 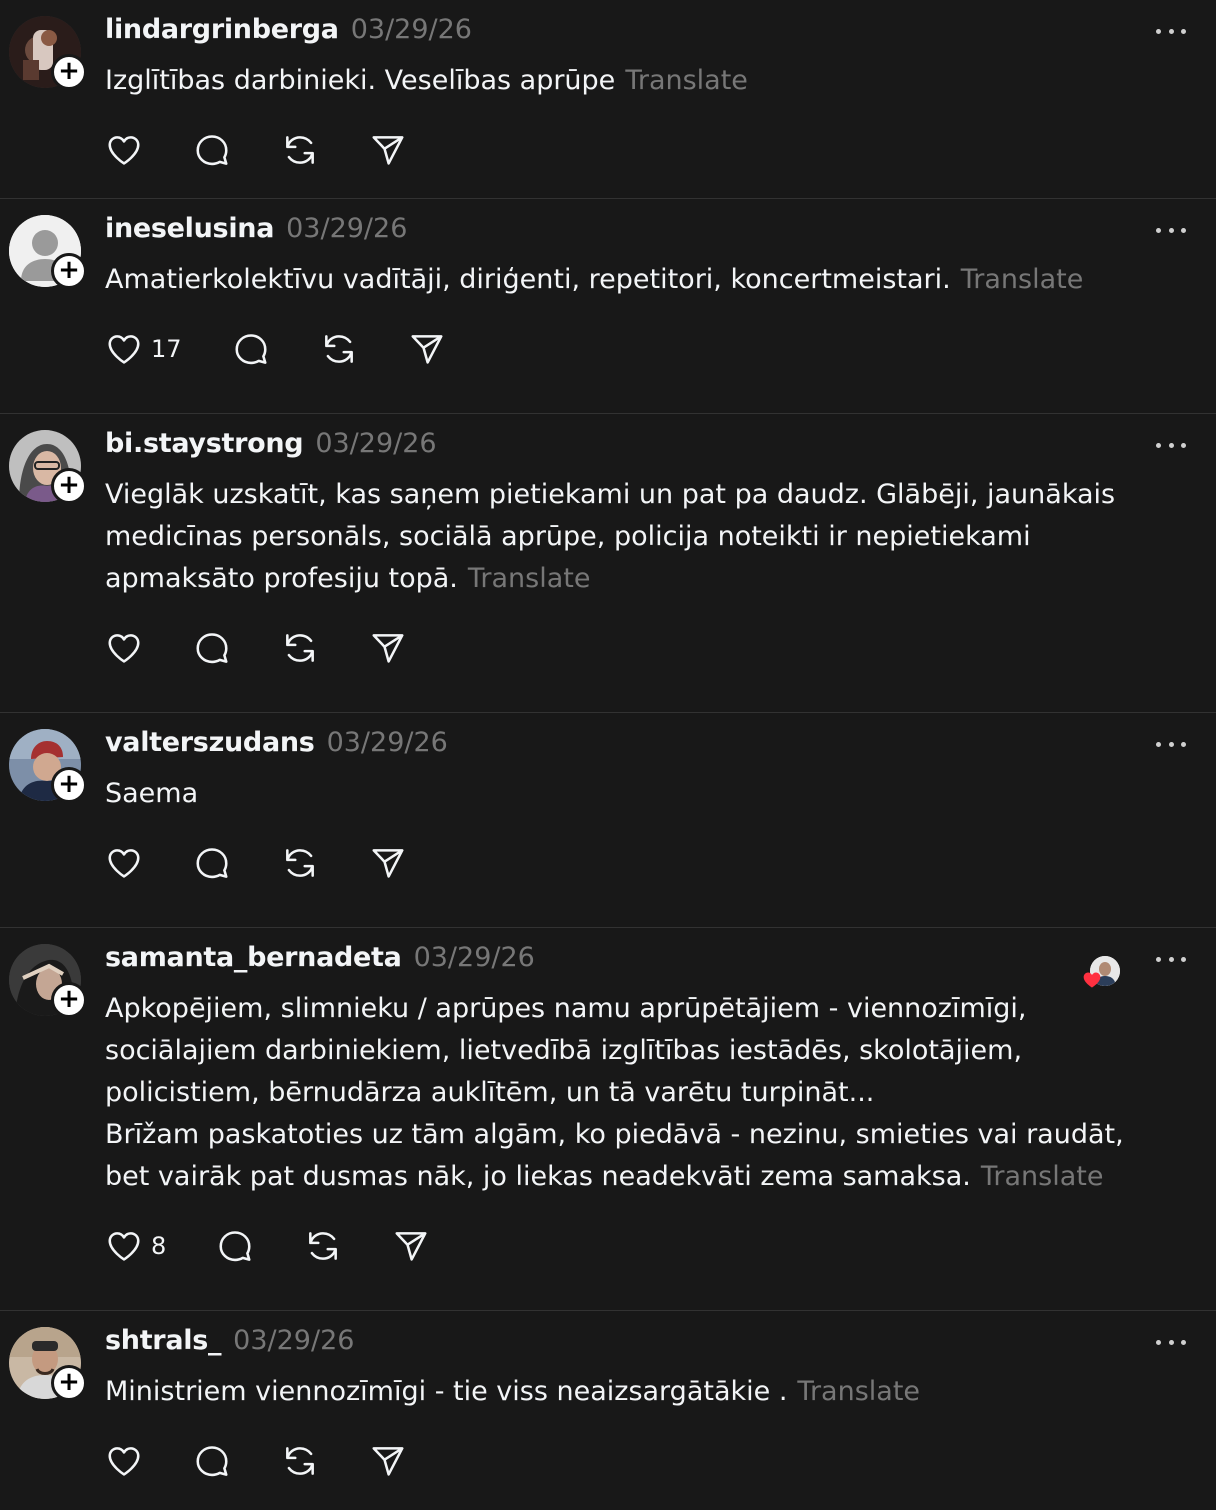 I want to click on post-header: bi.staystrong 03/29/26, so click(x=640, y=446).